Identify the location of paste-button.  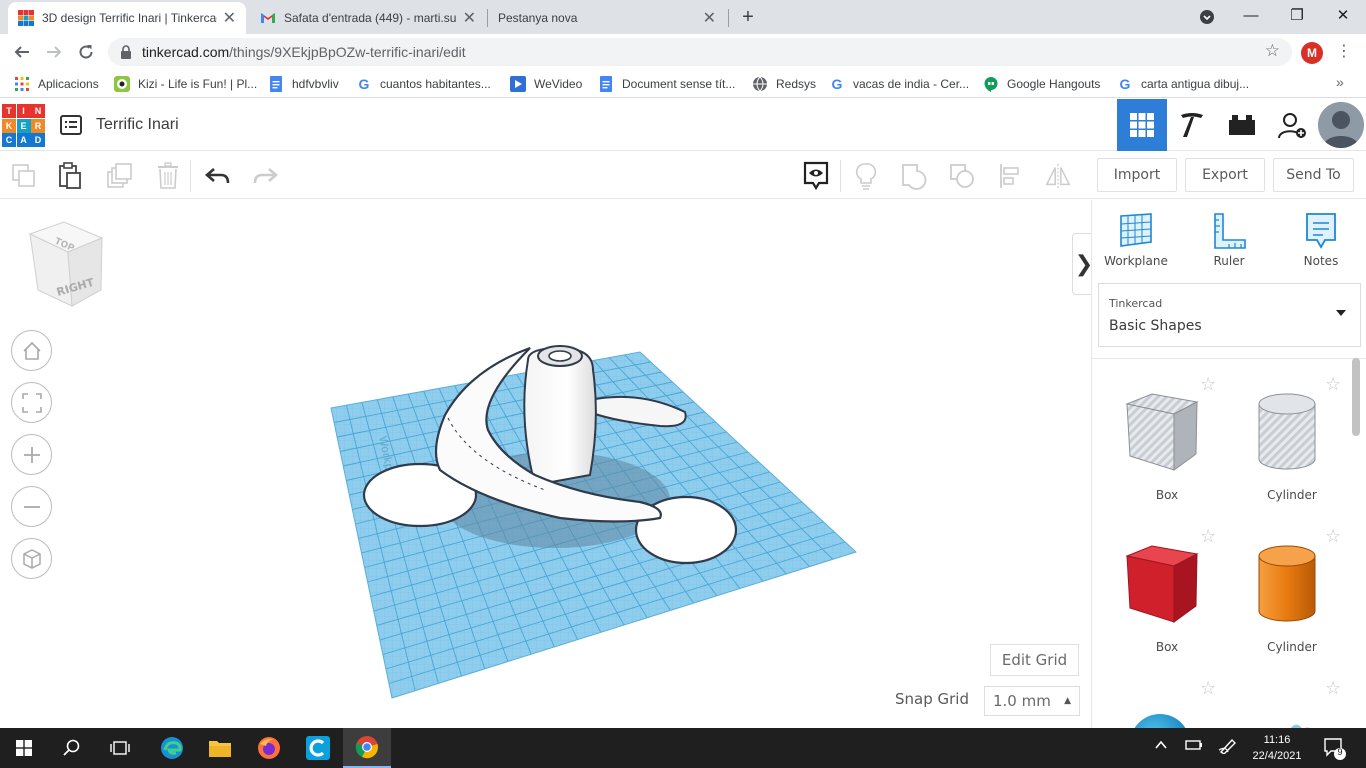
(70, 176).